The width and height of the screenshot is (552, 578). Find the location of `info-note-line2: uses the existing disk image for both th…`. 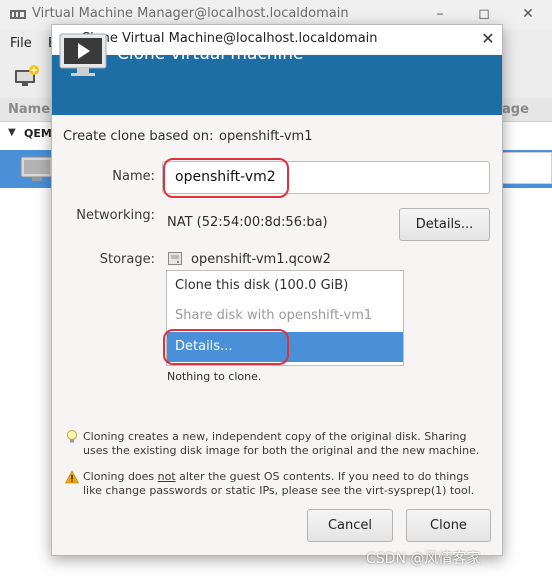

info-note-line2: uses the existing disk image for both th… is located at coordinates (281, 450).